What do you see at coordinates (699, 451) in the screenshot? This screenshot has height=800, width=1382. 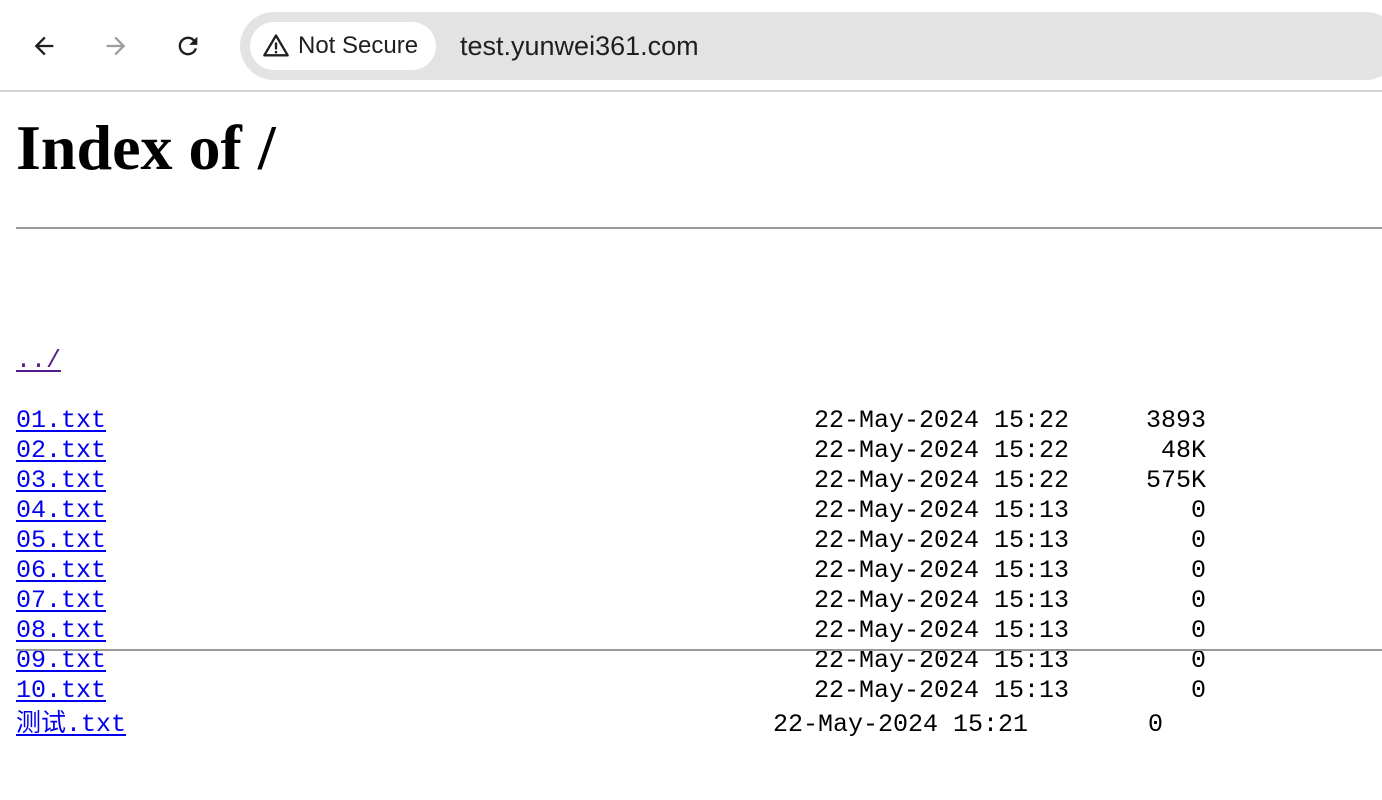 I see `list-item: 02.txt 22-May-2024 15:22 48K` at bounding box center [699, 451].